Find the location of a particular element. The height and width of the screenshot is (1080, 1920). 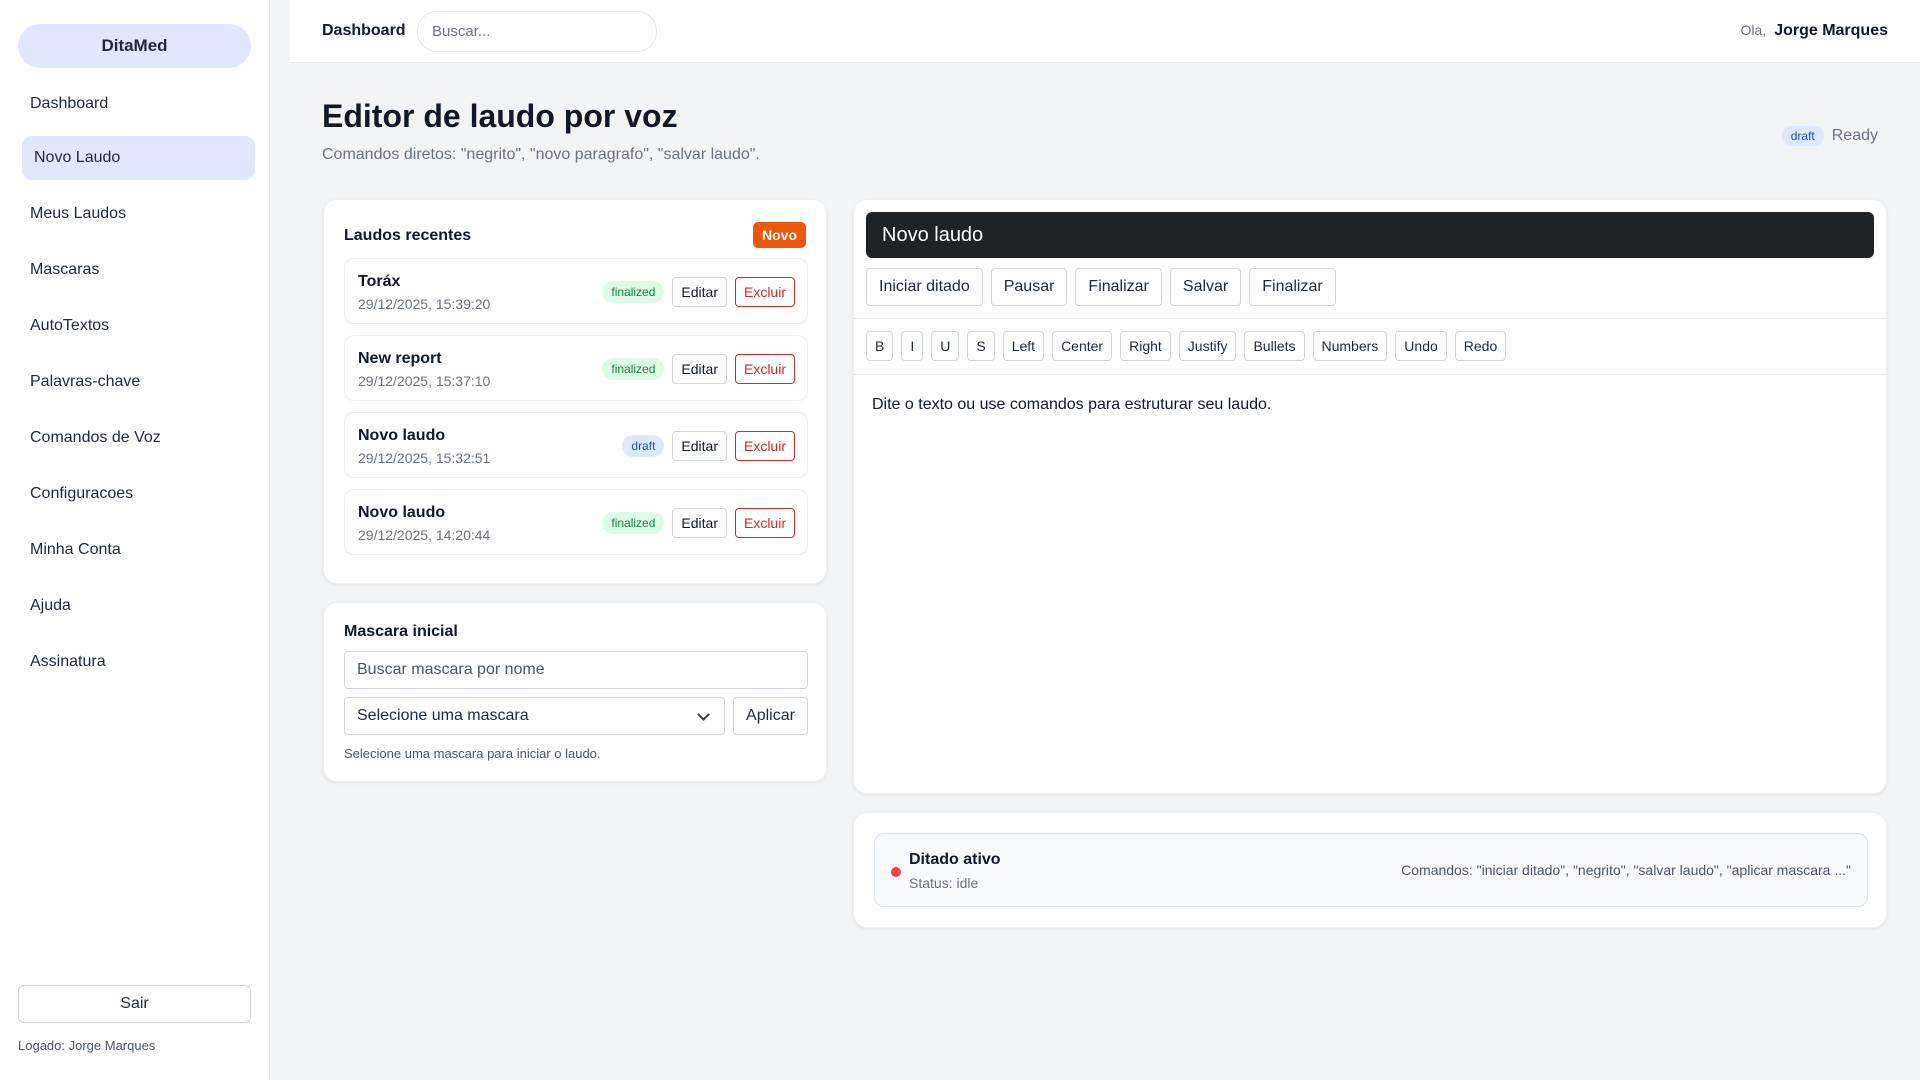

dictation-status: Status: idle is located at coordinates (944, 883).